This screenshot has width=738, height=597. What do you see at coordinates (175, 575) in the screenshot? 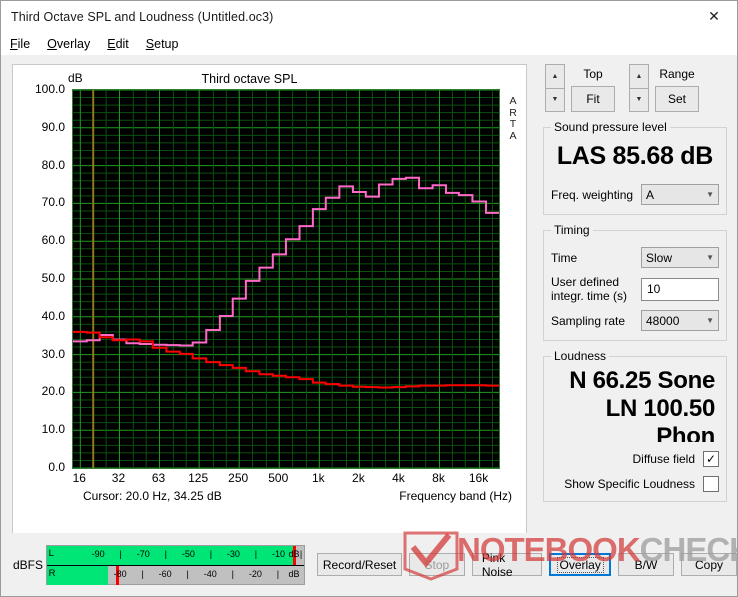
I see `right-channel-meter: R -80 | -60 | -40 | -20 | dB` at bounding box center [175, 575].